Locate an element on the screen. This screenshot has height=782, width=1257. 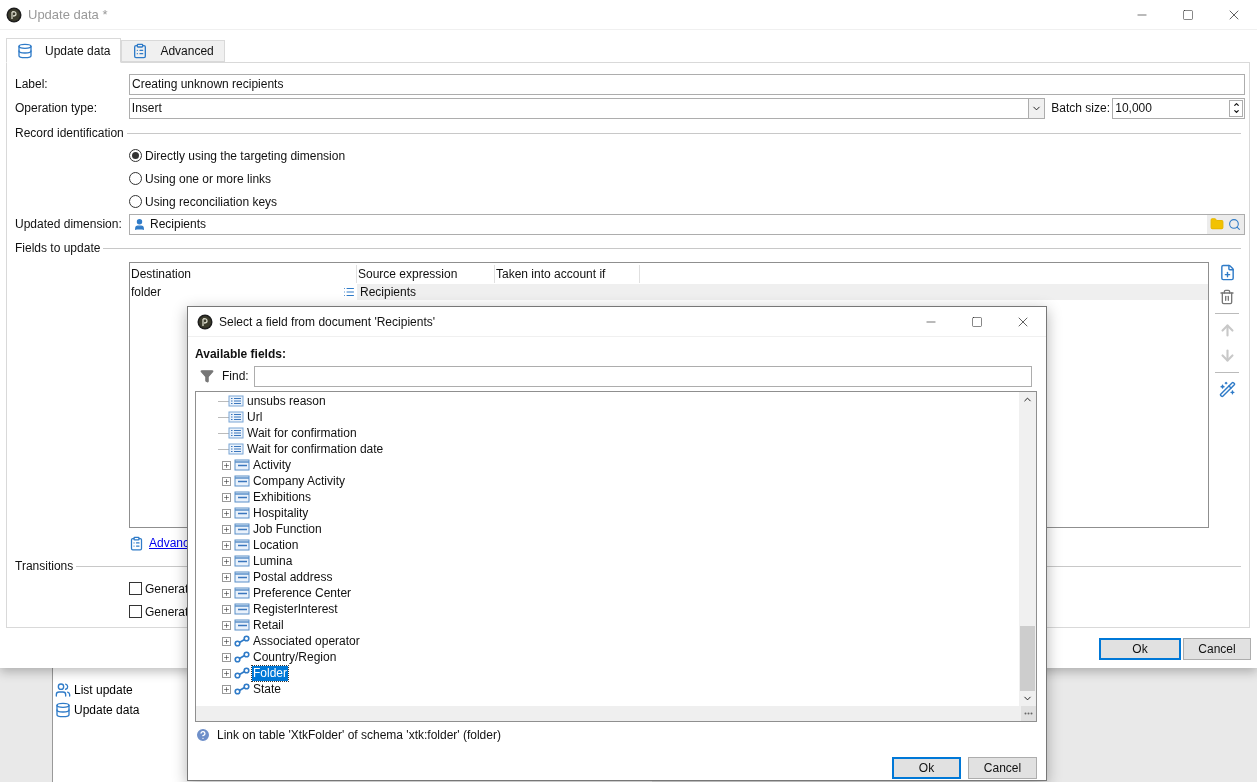
section-heading: Transitions is located at coordinates (44, 566).